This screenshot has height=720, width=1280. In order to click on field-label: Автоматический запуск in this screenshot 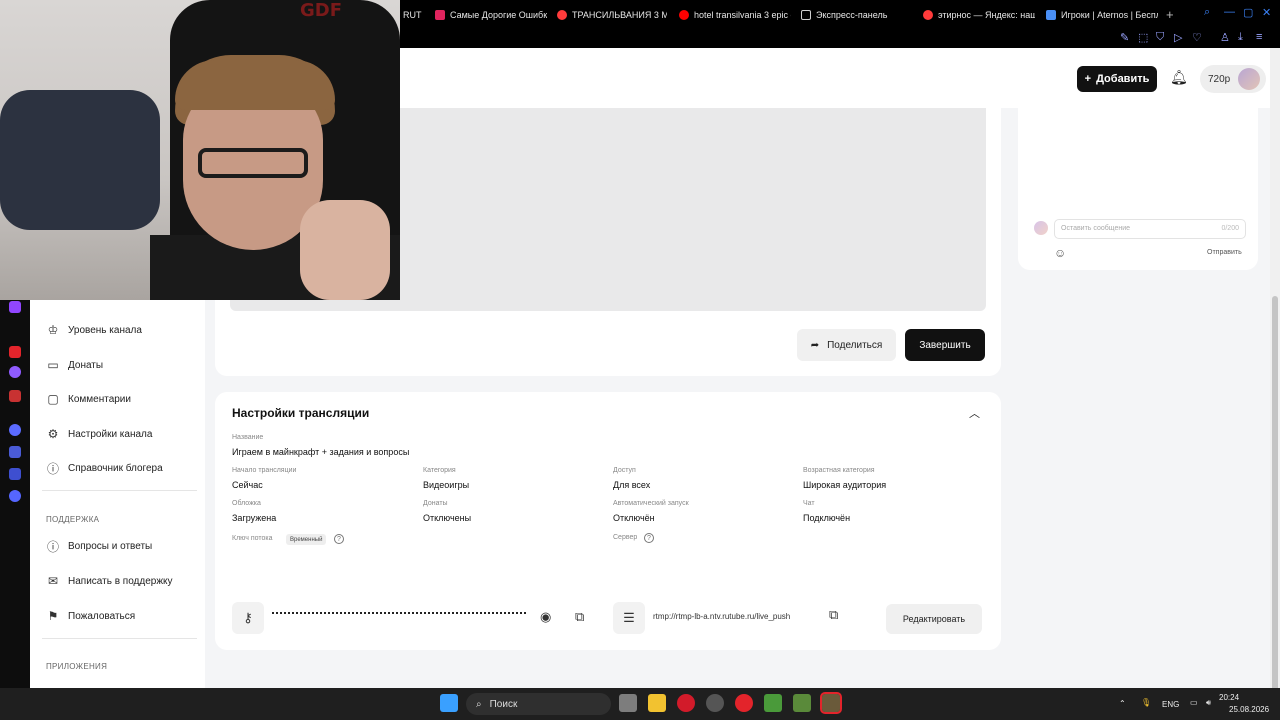, I will do `click(651, 503)`.